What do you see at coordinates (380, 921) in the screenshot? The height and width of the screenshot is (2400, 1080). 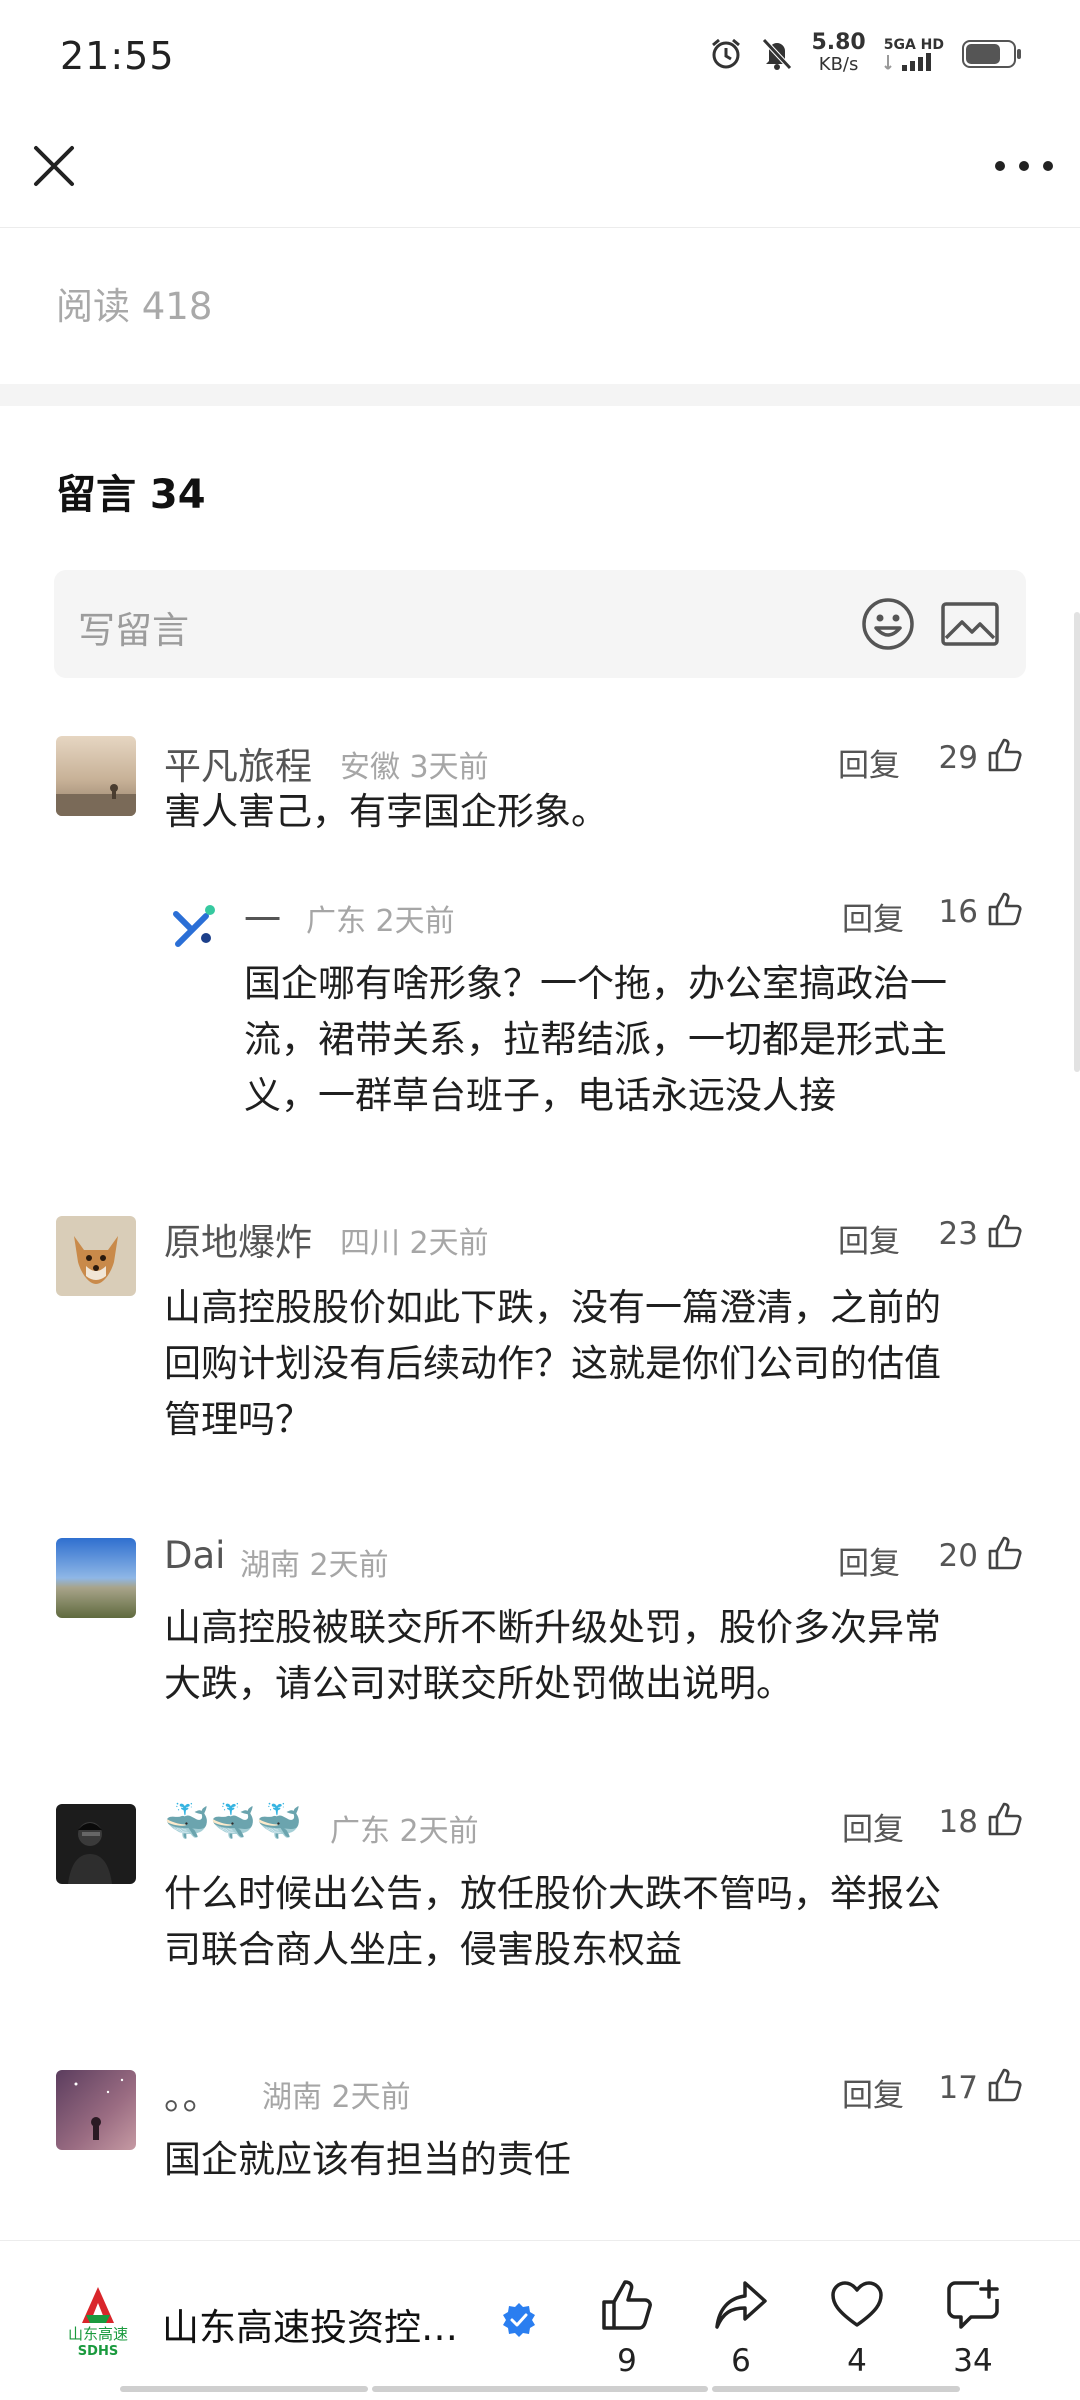 I see `reply-meta: 广东 2天前` at bounding box center [380, 921].